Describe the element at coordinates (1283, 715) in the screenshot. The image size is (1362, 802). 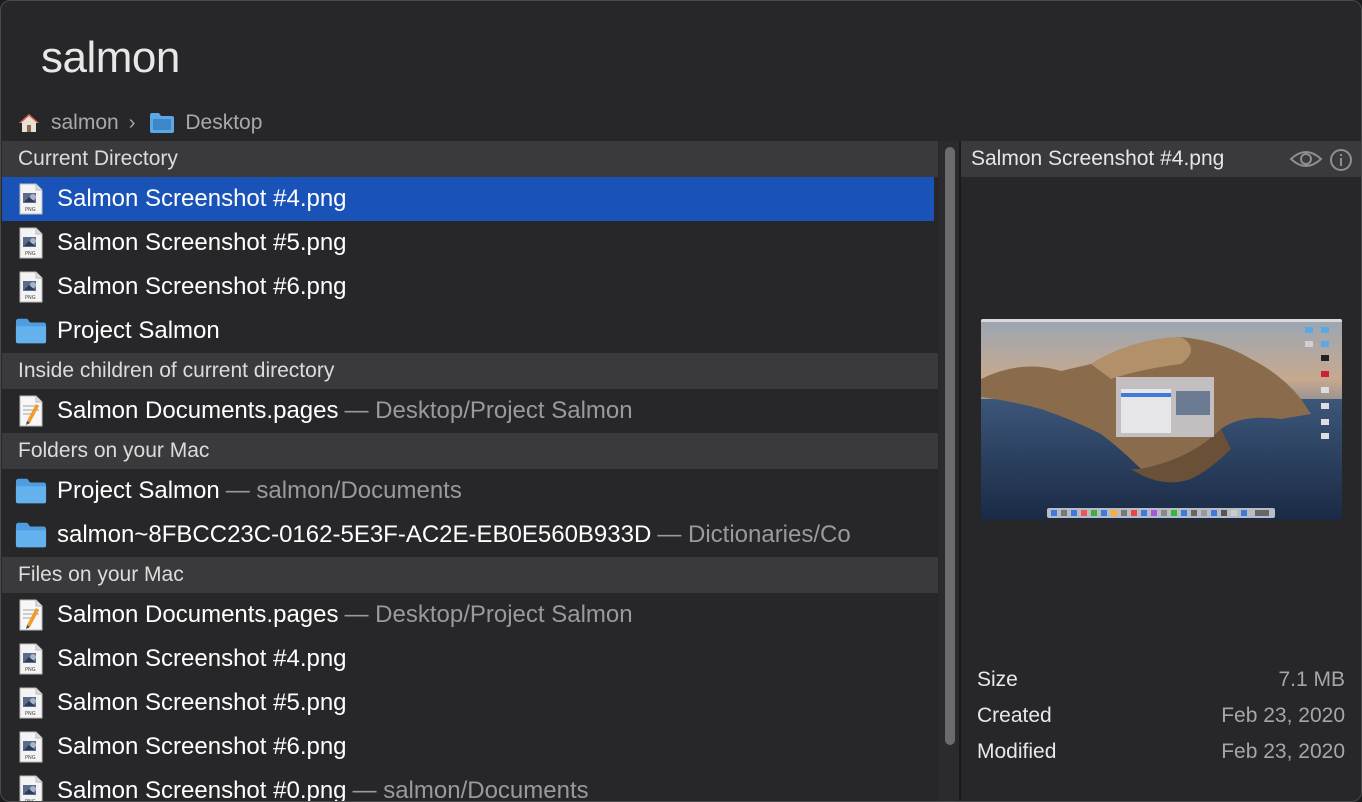
I see `meta-created-value: Feb 23, 2020` at that location.